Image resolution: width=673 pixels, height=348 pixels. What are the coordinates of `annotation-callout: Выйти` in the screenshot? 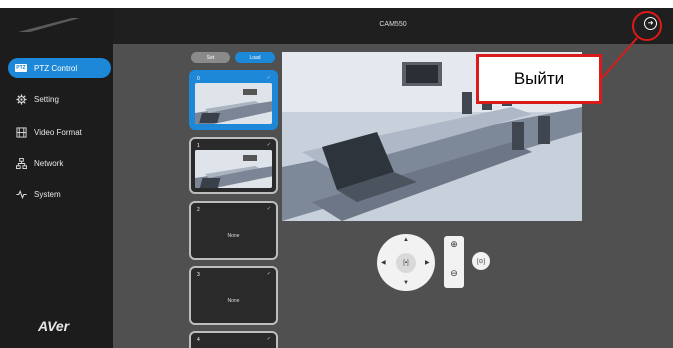 It's located at (539, 79).